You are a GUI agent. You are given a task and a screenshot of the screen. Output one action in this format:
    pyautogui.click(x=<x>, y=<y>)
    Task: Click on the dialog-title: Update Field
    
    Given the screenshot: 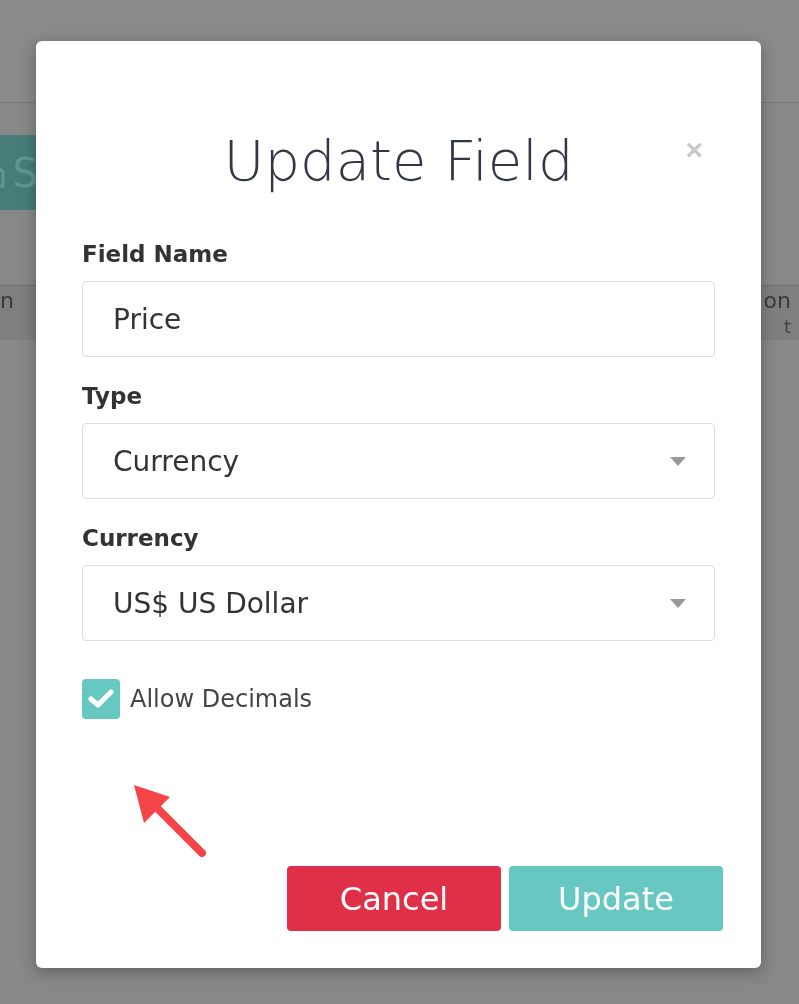 What is the action you would take?
    pyautogui.click(x=398, y=161)
    